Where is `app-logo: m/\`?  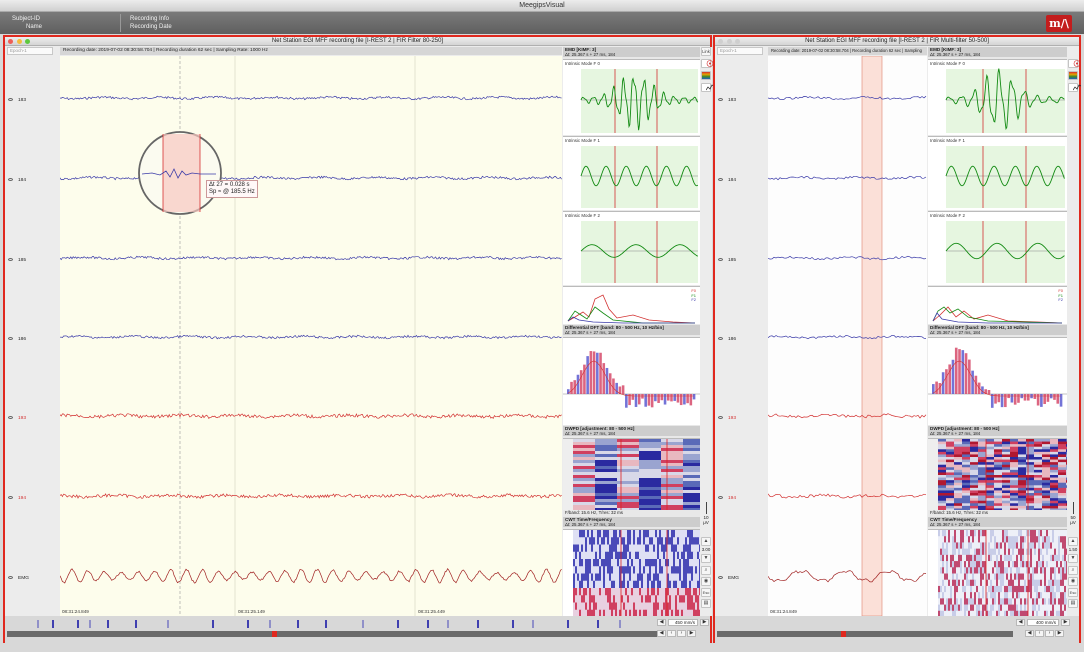 app-logo: m/\ is located at coordinates (1059, 23).